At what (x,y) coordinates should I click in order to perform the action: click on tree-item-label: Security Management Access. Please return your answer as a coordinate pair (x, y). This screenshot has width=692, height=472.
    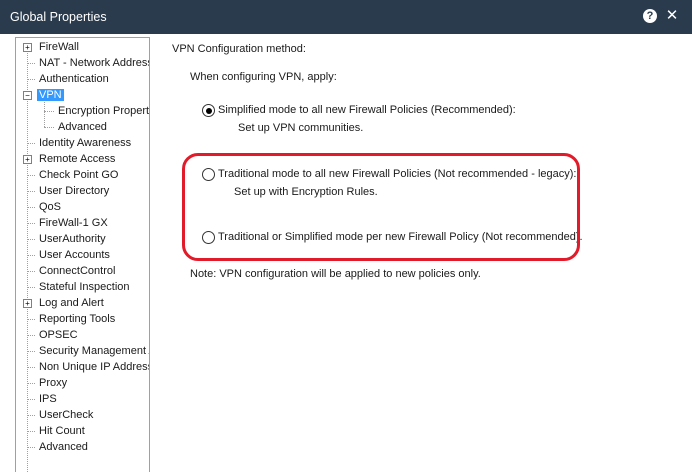
    Looking at the image, I should click on (94, 351).